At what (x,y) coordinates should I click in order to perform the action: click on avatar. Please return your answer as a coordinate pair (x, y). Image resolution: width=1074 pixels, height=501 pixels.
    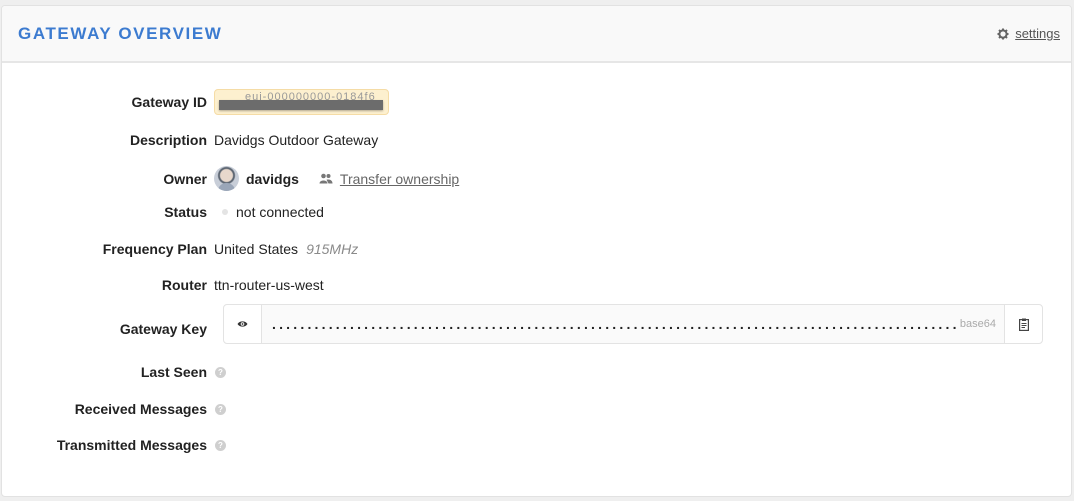
    Looking at the image, I should click on (226, 178).